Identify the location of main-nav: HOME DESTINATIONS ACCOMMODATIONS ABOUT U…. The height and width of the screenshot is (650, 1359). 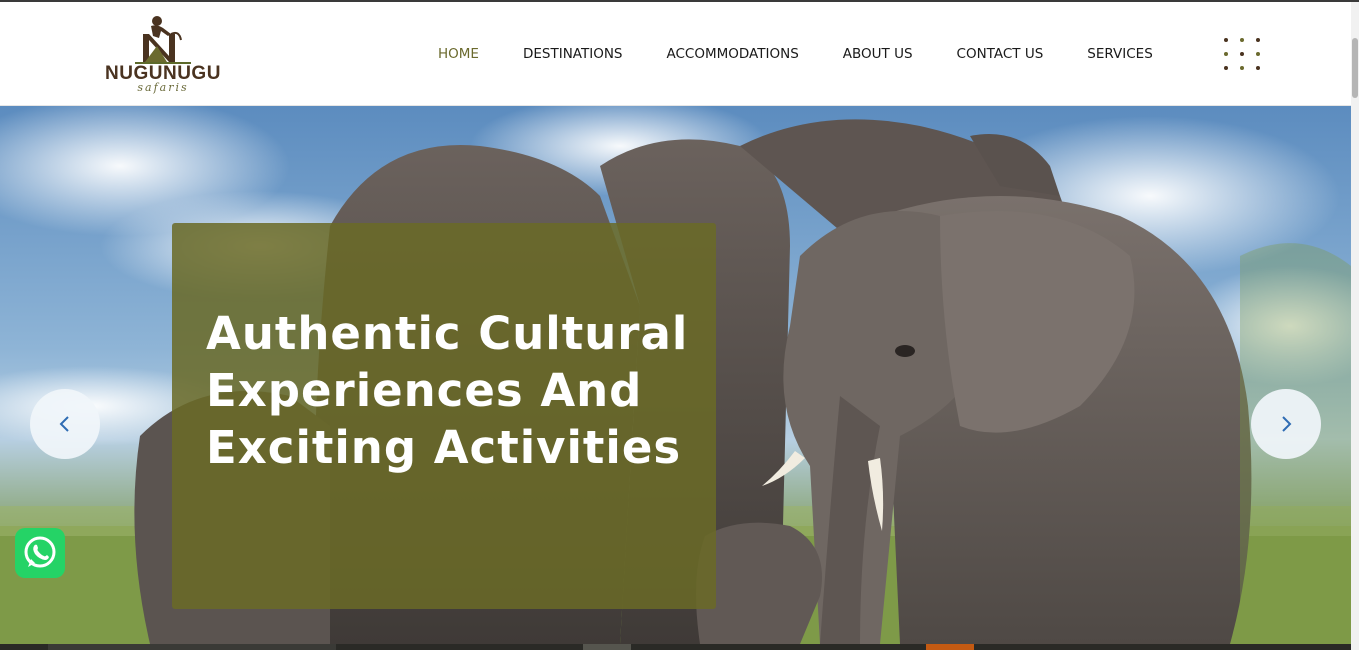
(817, 54).